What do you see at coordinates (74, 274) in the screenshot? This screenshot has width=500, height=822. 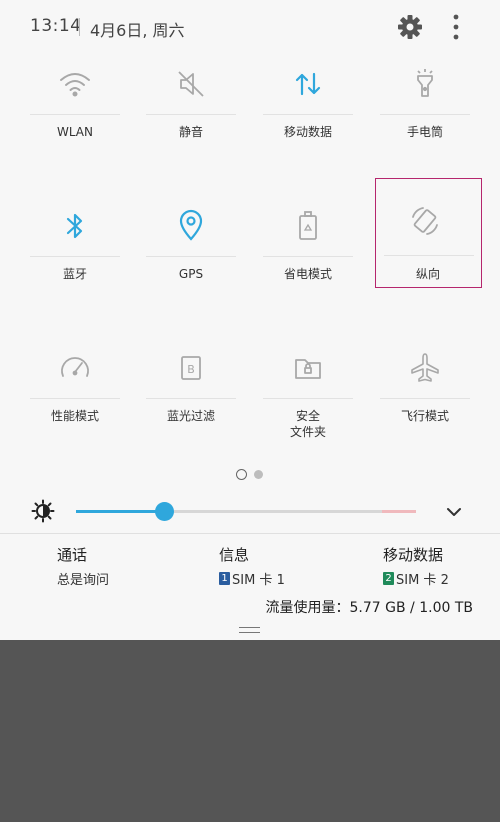 I see `tile-label: 蓝牙` at bounding box center [74, 274].